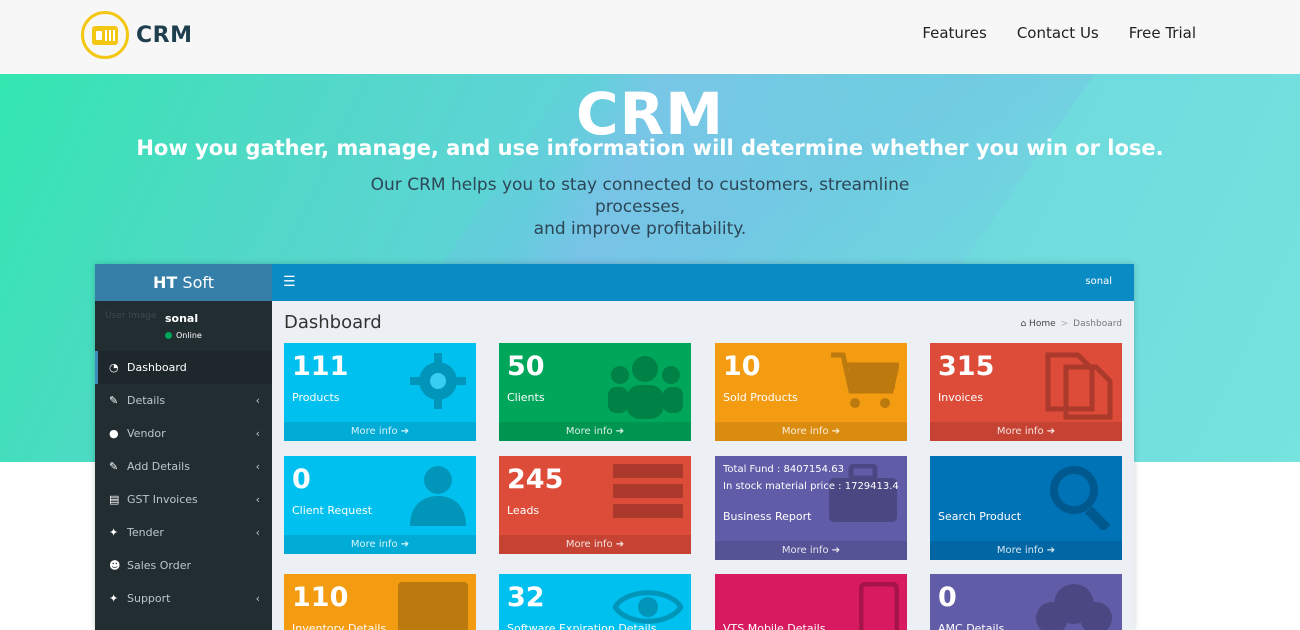 The width and height of the screenshot is (1300, 630). Describe the element at coordinates (811, 392) in the screenshot. I see `stat-box-sold-products: 10 Sold Products More info ➔` at that location.